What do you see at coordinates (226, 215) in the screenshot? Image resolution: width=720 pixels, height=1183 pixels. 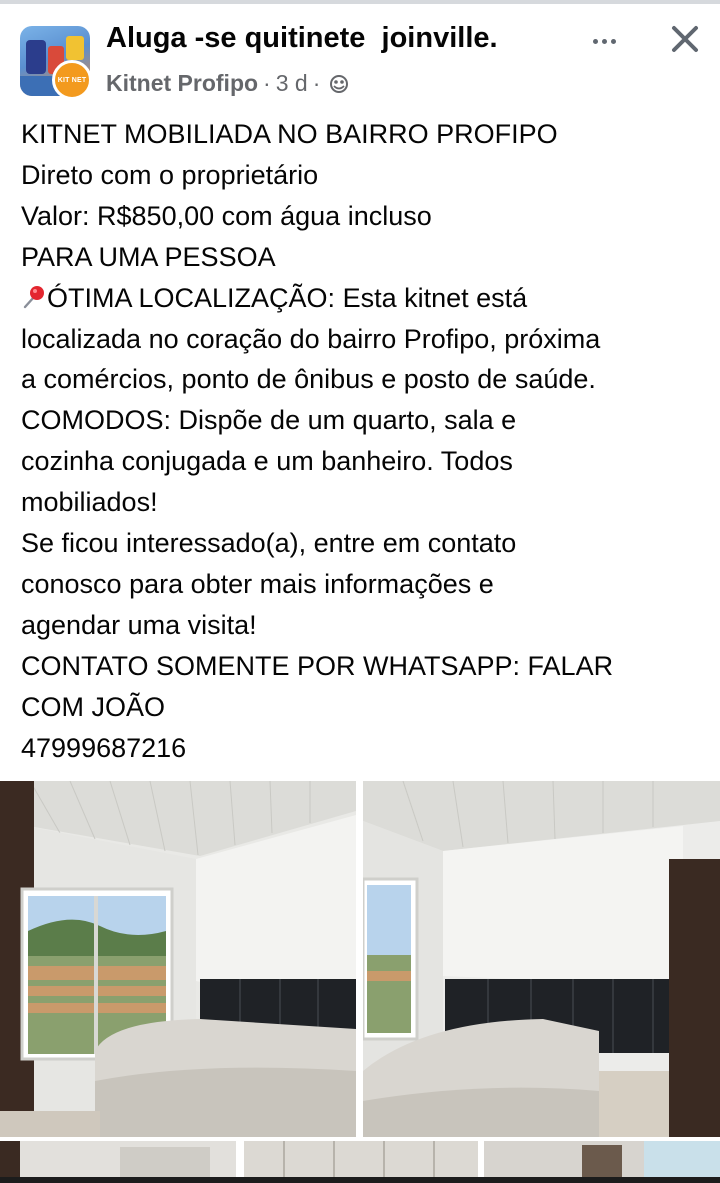 I see `post-line: Valor: R$850,00 com água incluso` at bounding box center [226, 215].